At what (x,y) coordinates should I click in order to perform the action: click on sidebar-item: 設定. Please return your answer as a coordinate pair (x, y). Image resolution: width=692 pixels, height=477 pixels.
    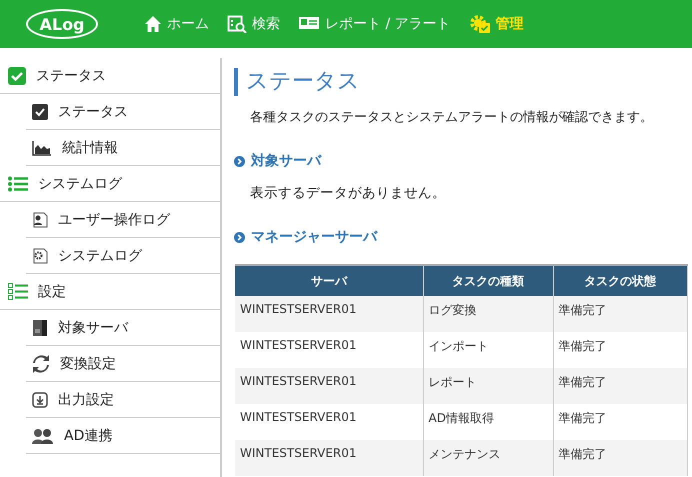
    Looking at the image, I should click on (110, 292).